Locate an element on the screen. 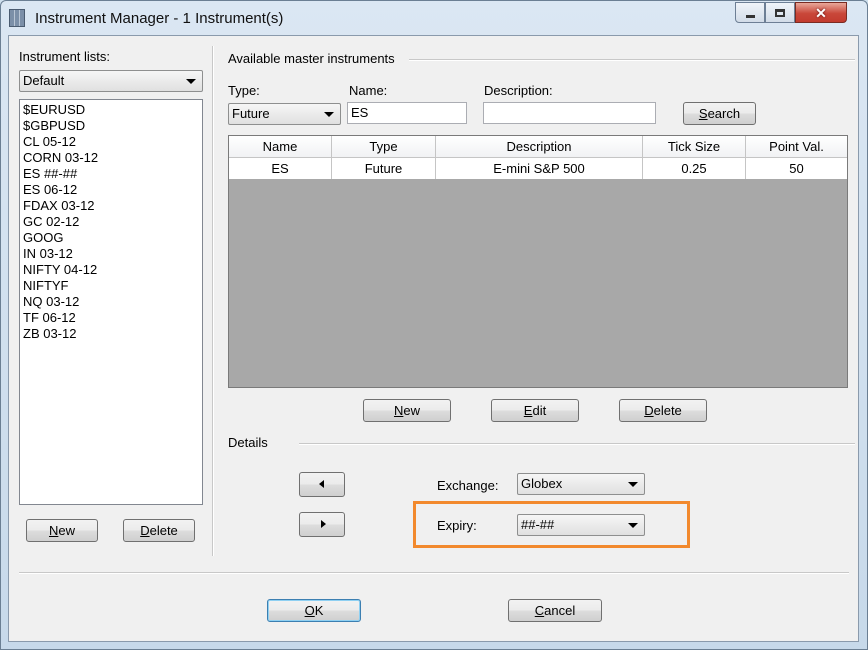 This screenshot has height=650, width=868. arrow-left-icon is located at coordinates (321, 484).